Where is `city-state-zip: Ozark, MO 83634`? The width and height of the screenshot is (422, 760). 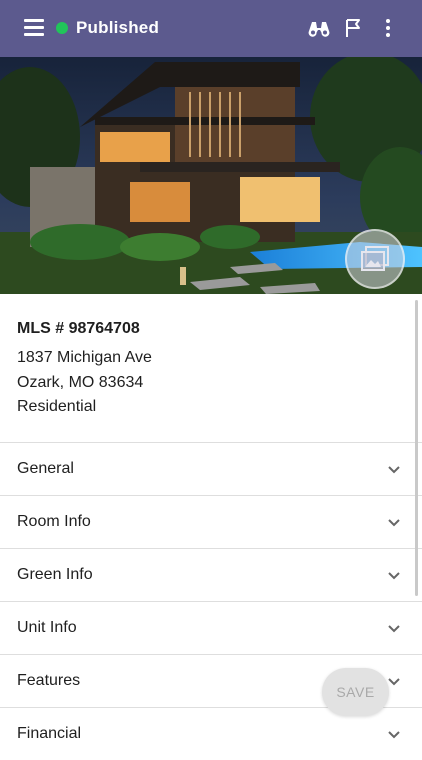 city-state-zip: Ozark, MO 83634 is located at coordinates (80, 382).